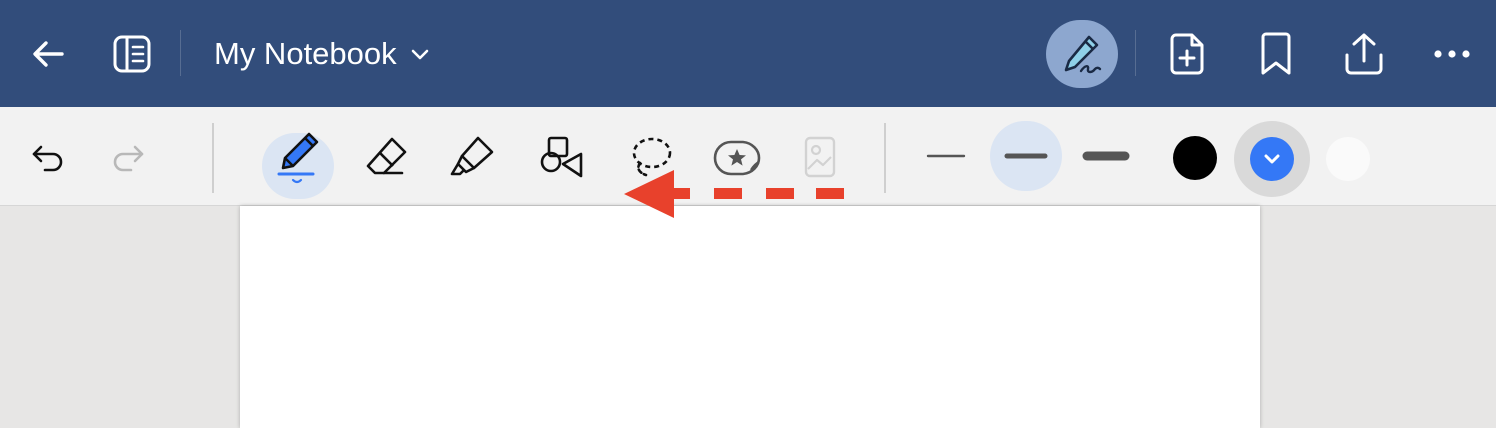 Image resolution: width=1496 pixels, height=428 pixels. Describe the element at coordinates (305, 53) in the screenshot. I see `notebook-title: My Notebook` at that location.